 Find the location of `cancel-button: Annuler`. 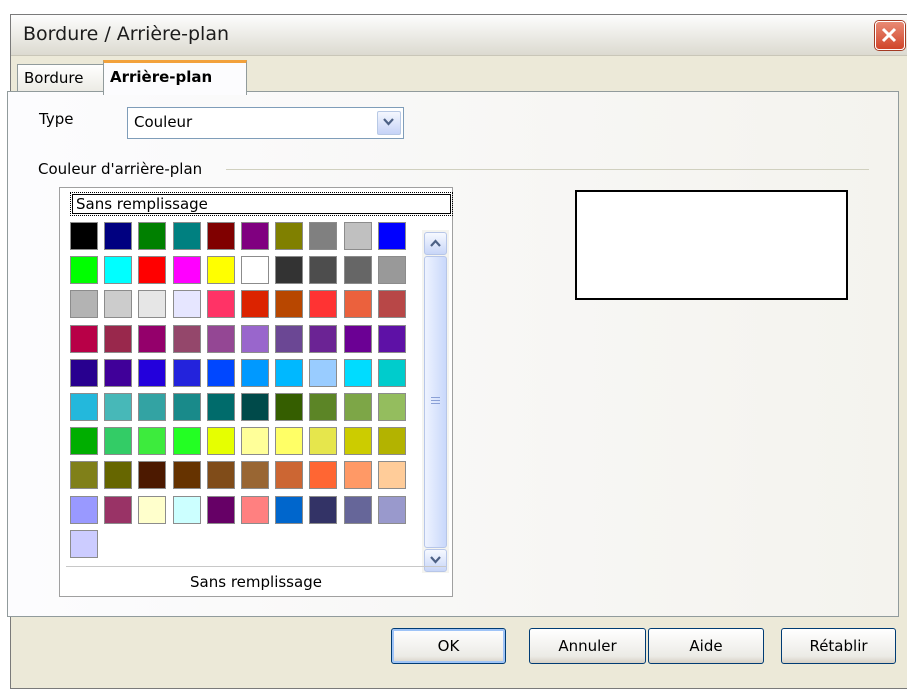

cancel-button: Annuler is located at coordinates (587, 646).